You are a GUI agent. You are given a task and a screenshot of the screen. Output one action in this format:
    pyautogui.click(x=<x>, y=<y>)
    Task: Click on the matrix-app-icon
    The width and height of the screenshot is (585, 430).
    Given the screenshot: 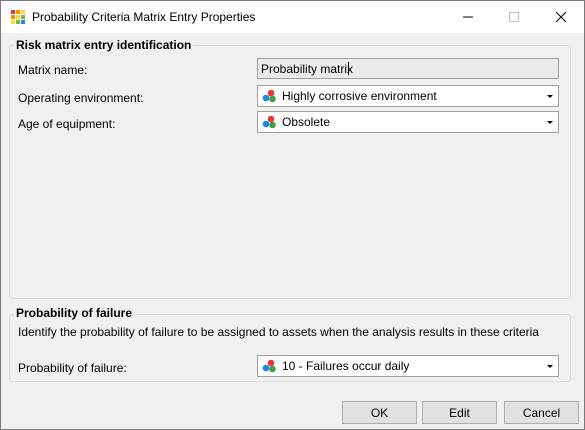 What is the action you would take?
    pyautogui.click(x=18, y=17)
    